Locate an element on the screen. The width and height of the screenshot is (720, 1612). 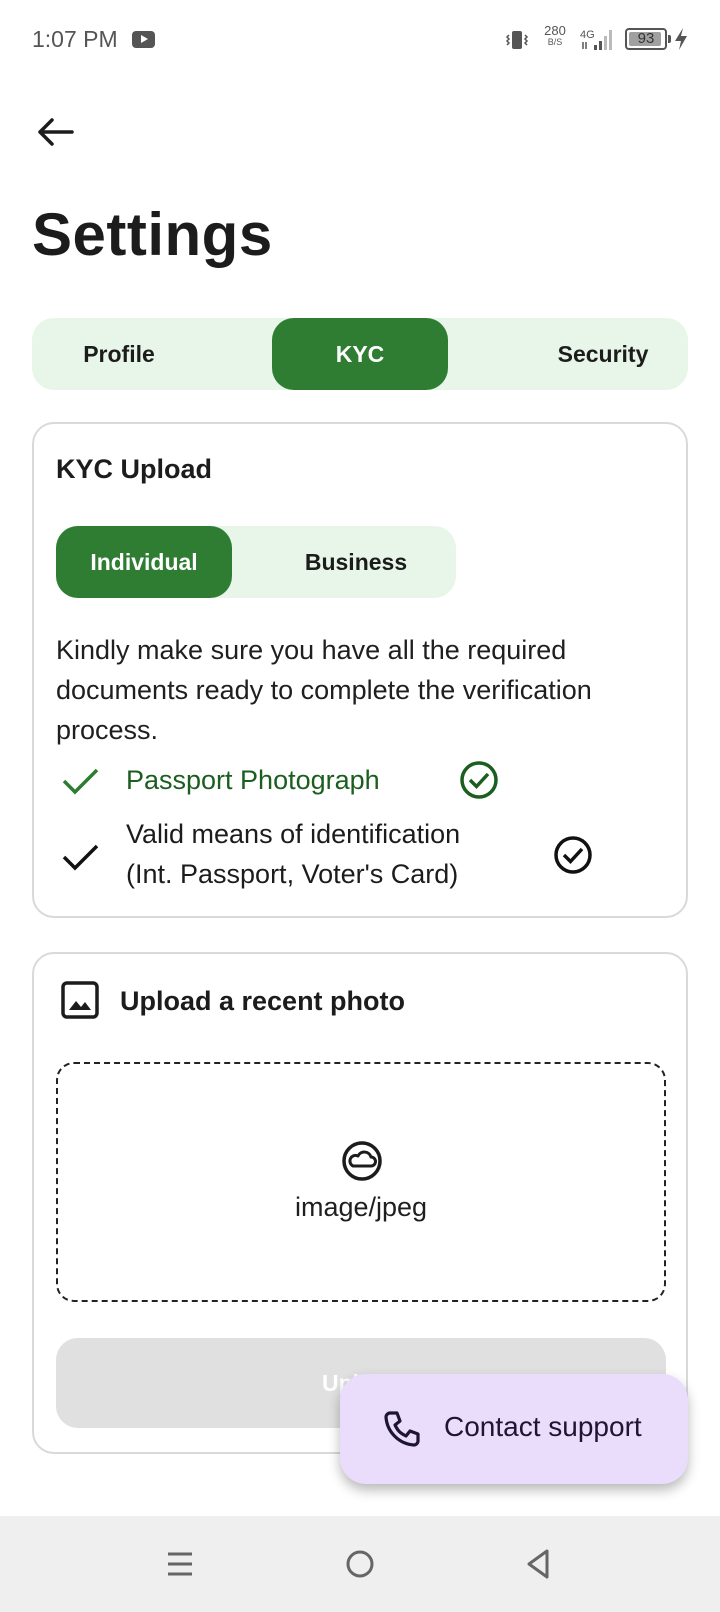
recent-apps-icon is located at coordinates (180, 1564).